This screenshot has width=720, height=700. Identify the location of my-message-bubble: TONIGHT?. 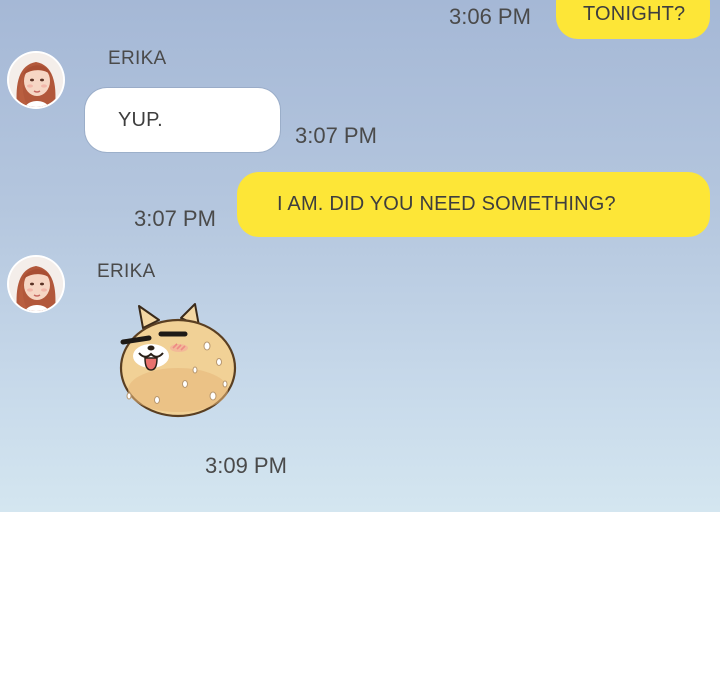
(633, 19).